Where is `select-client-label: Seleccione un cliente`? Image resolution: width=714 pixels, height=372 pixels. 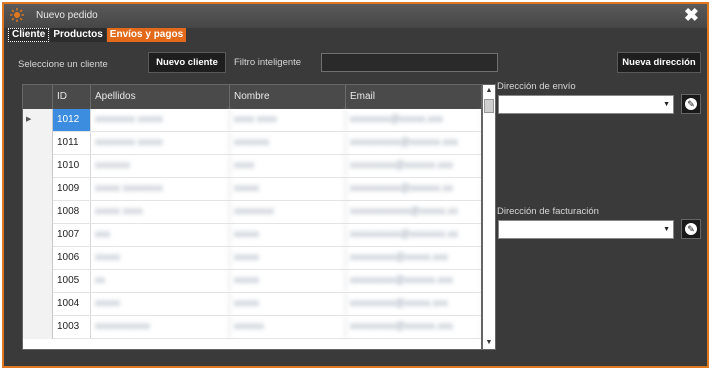 select-client-label: Seleccione un cliente is located at coordinates (63, 64).